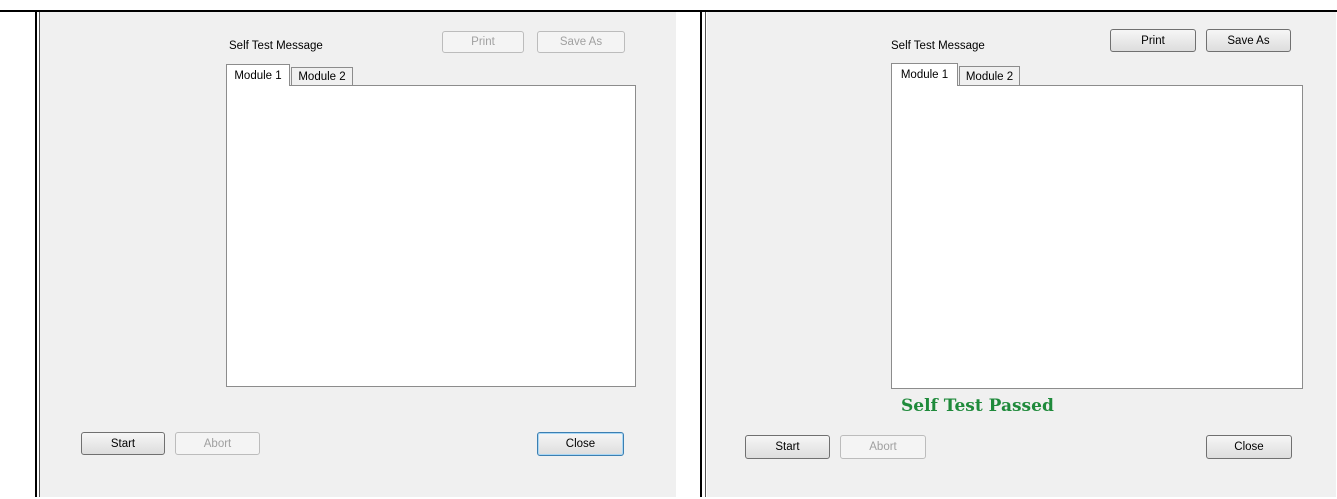  I want to click on self-test-status-text: Self Test Passed, so click(977, 406).